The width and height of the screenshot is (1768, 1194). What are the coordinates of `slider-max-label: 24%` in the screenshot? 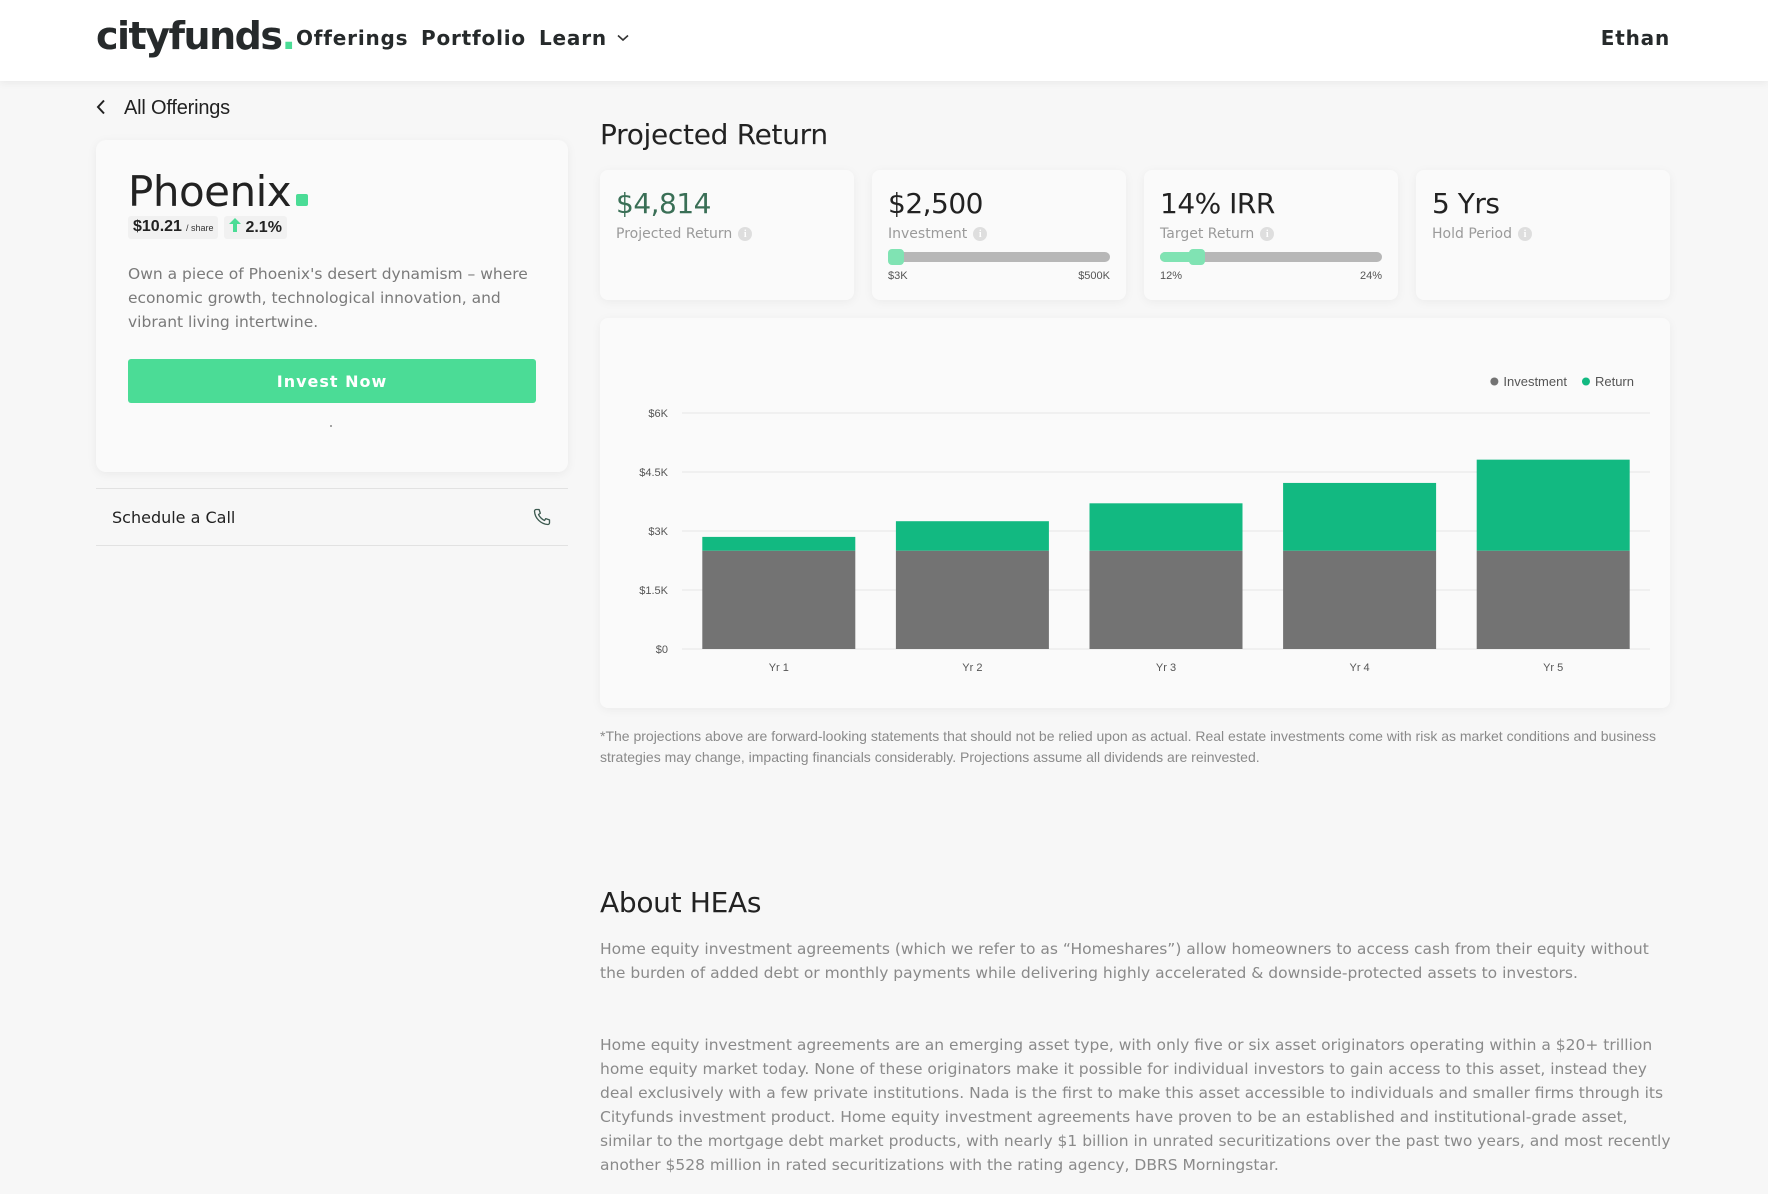 It's located at (1370, 276).